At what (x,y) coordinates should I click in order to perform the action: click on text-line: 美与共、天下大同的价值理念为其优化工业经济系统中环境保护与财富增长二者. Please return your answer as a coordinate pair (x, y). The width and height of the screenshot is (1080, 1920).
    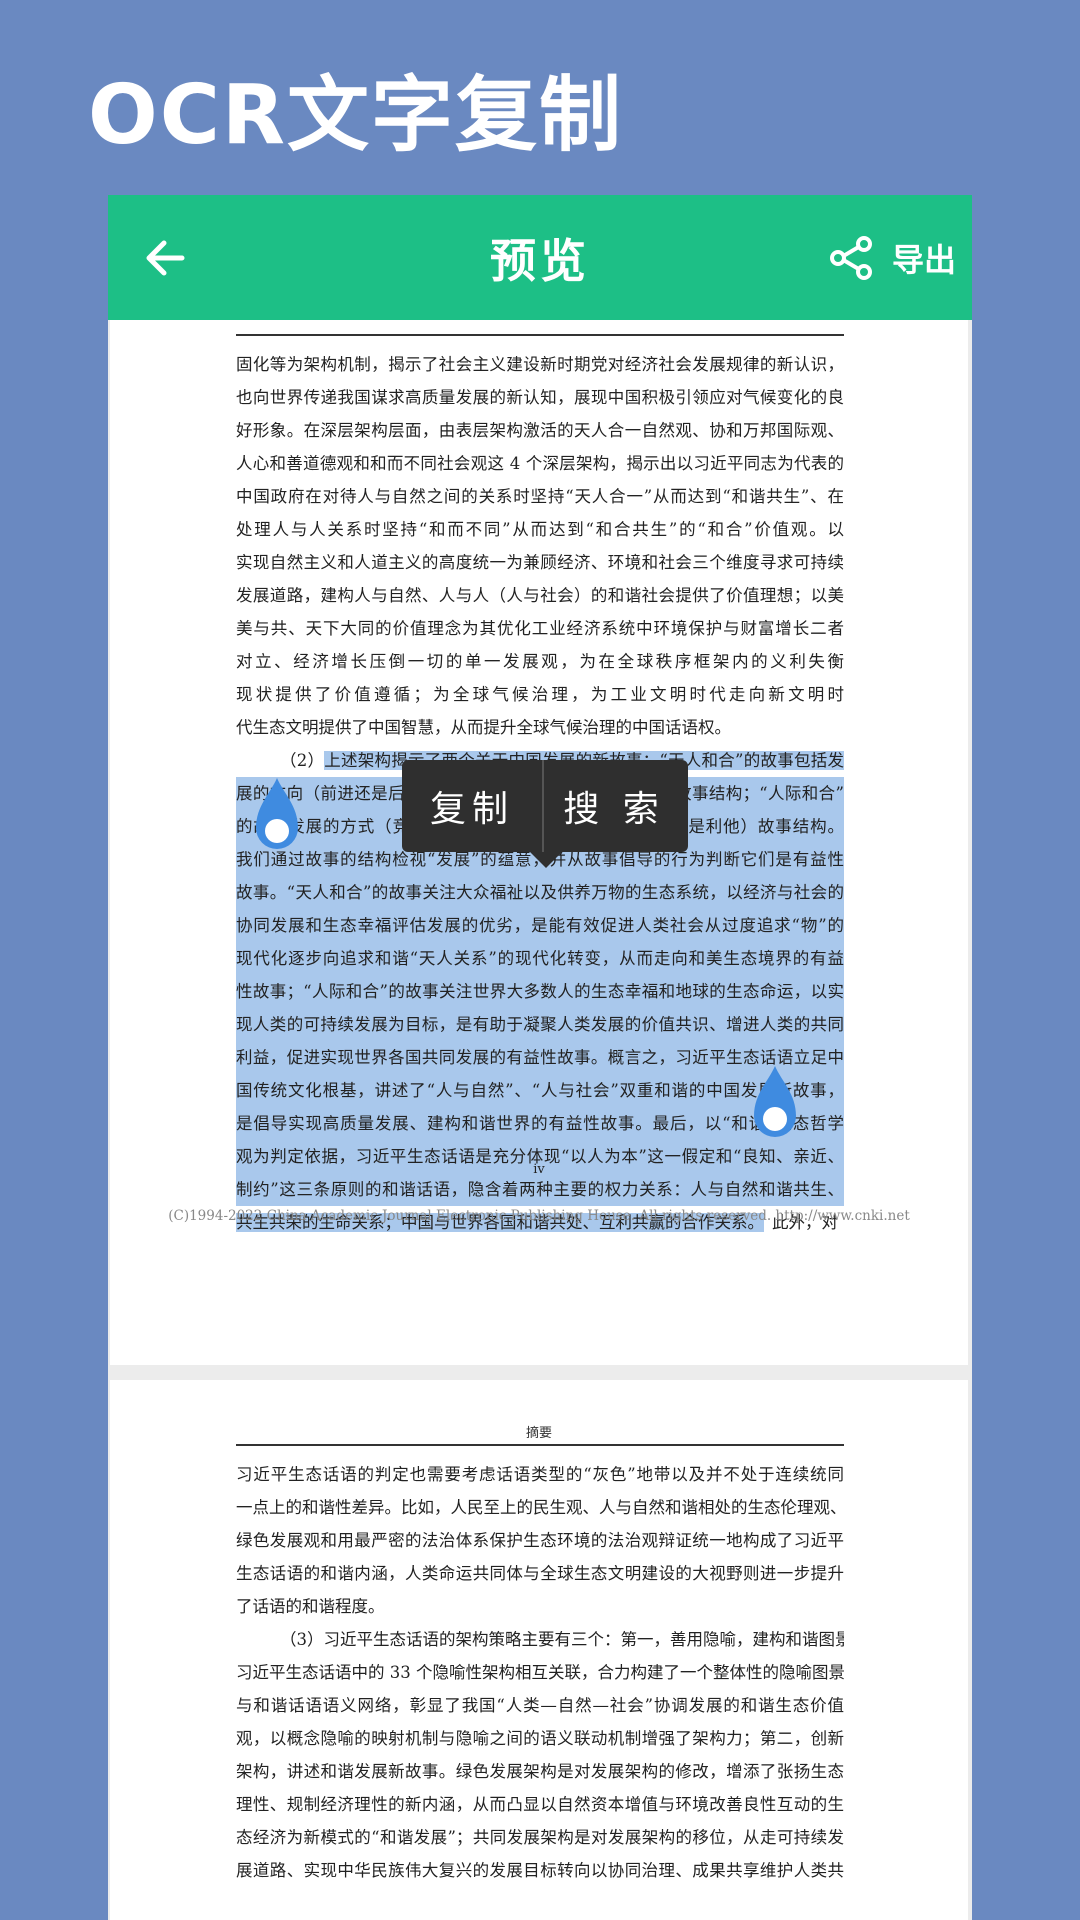
    Looking at the image, I should click on (540, 628).